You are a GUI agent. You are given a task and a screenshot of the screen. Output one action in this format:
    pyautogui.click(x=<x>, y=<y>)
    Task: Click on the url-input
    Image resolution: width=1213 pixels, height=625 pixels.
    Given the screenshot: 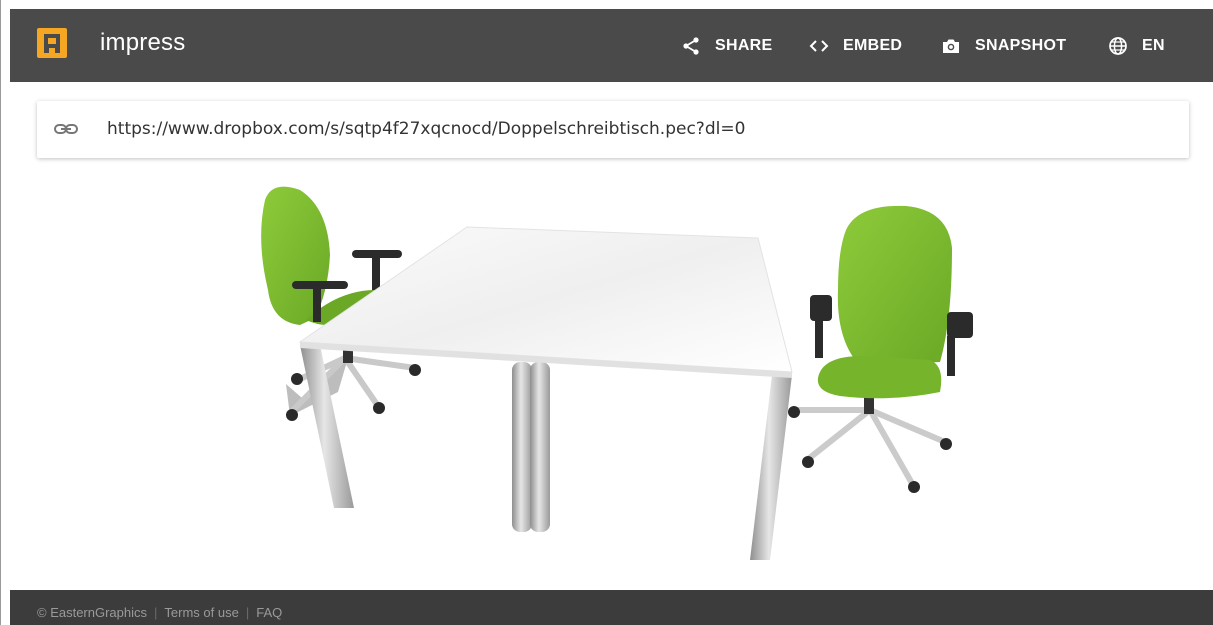 What is the action you would take?
    pyautogui.click(x=637, y=129)
    